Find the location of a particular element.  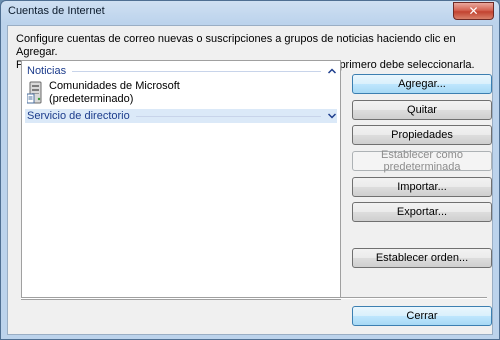

divider is located at coordinates (254, 298).